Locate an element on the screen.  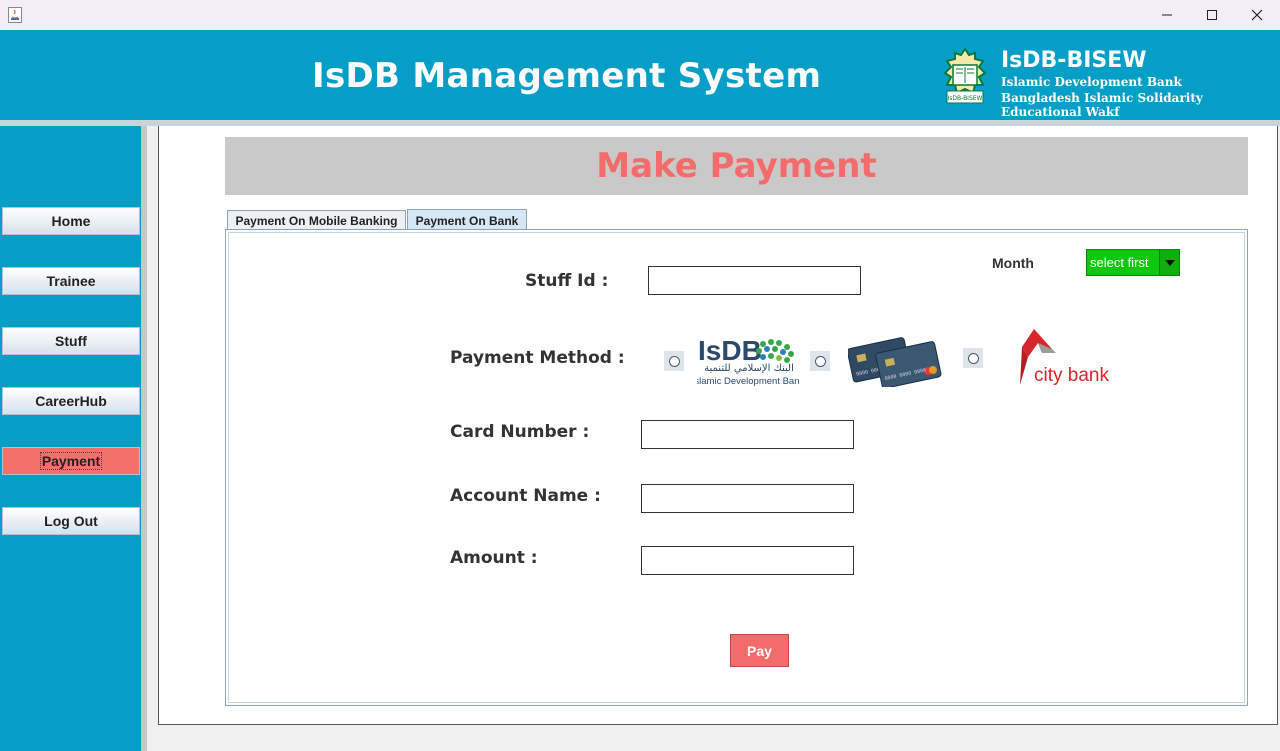
svg-text: البنك الإسلامي للتنمية is located at coordinates (749, 368).